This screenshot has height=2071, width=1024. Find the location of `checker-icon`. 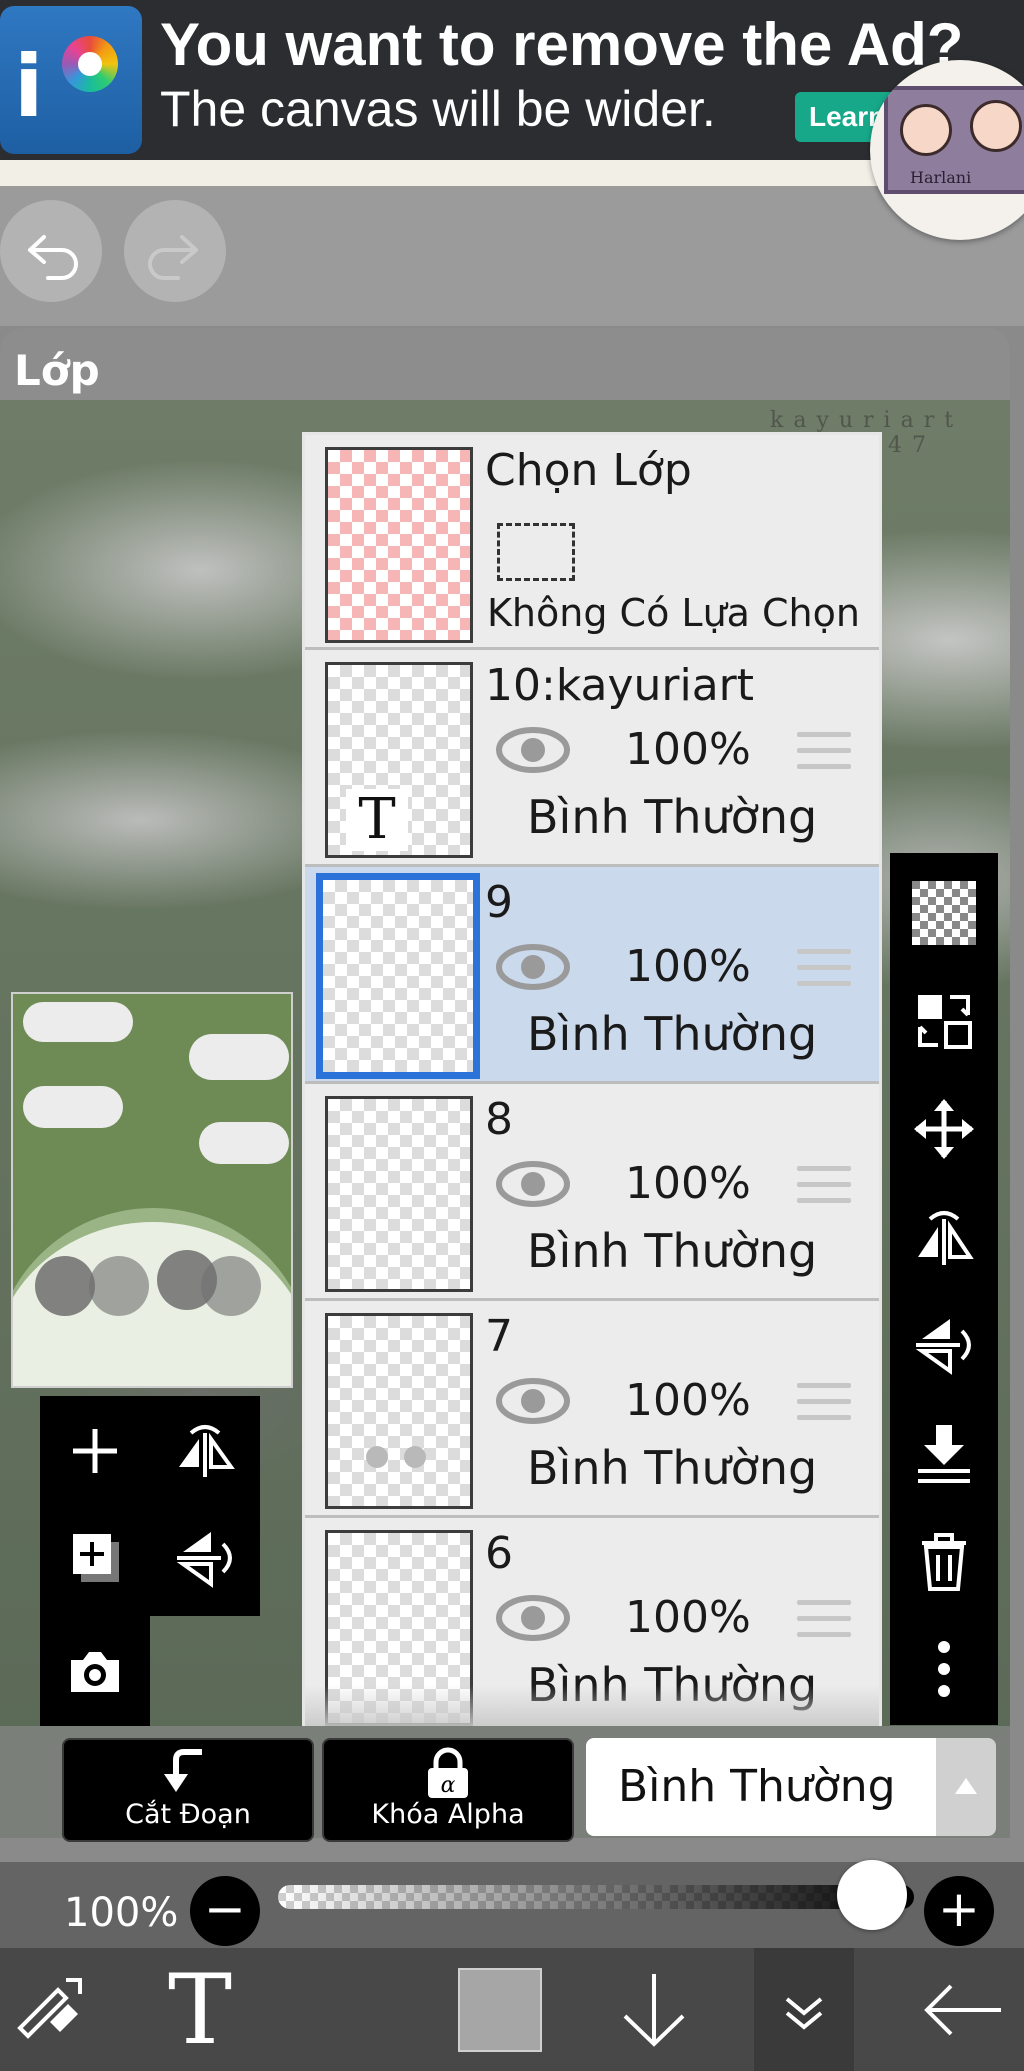

checker-icon is located at coordinates (944, 913).